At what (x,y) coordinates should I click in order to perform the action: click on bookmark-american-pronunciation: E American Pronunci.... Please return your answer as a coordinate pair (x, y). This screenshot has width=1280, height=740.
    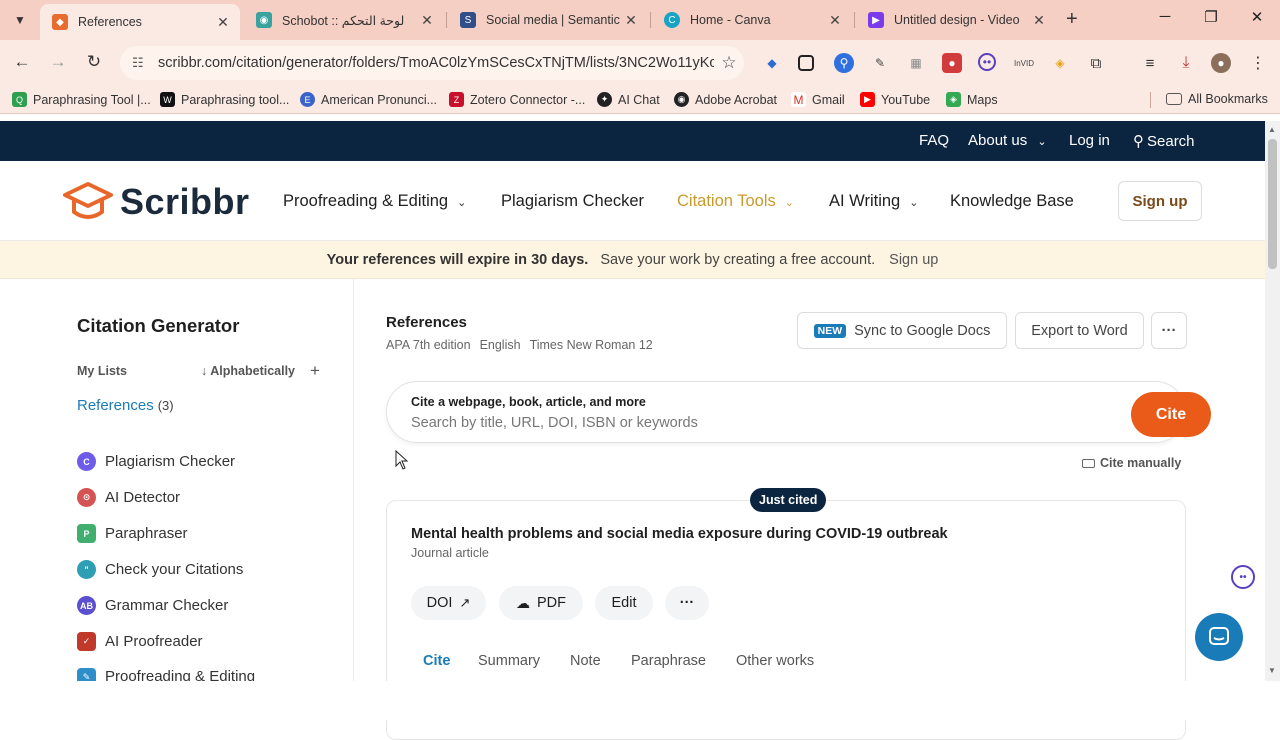
    Looking at the image, I should click on (368, 99).